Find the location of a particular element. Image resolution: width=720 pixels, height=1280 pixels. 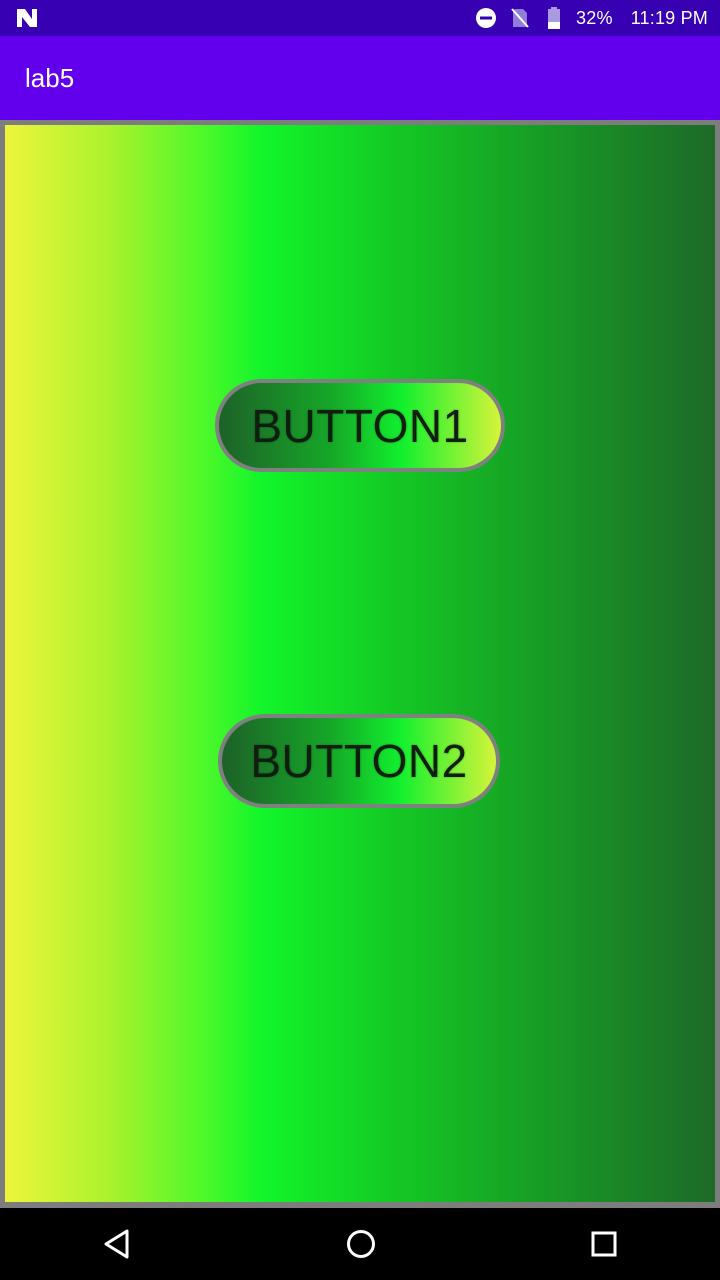

do-not-disturb-icon is located at coordinates (486, 18).